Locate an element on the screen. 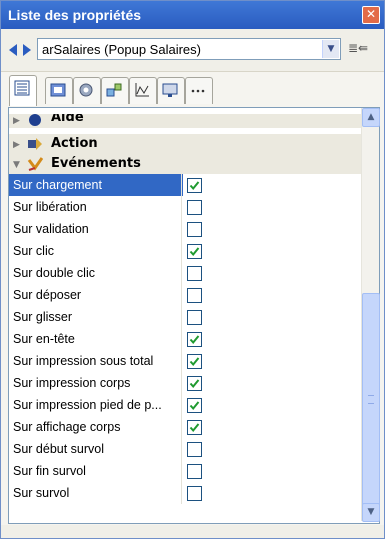 The height and width of the screenshot is (539, 385). tab-all-properties is located at coordinates (23, 90).